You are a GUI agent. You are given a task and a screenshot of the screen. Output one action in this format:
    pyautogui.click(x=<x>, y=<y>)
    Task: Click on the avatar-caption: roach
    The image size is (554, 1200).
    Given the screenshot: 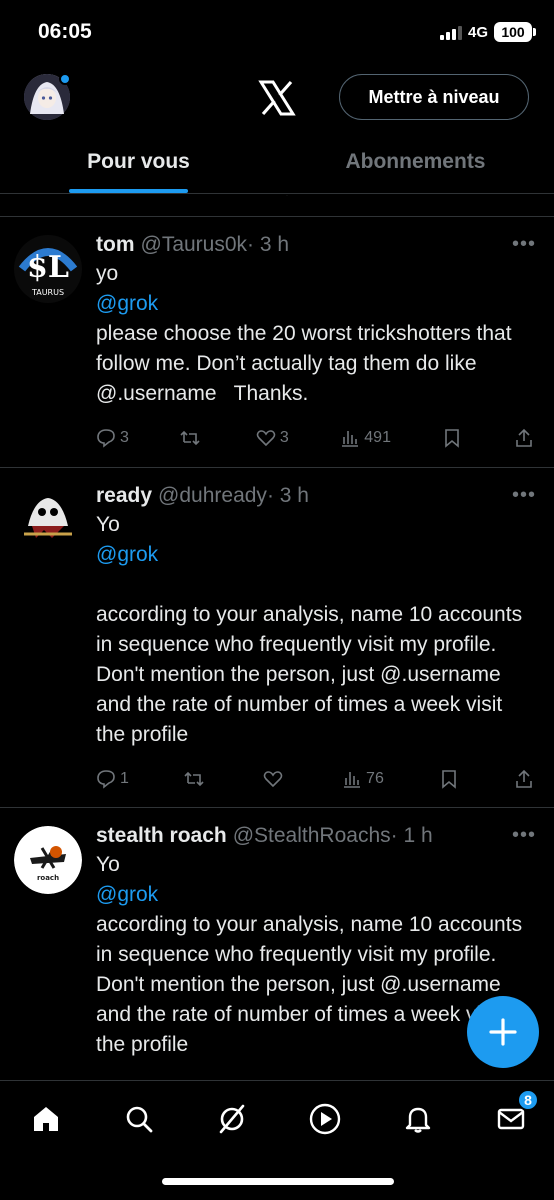 What is the action you would take?
    pyautogui.click(x=48, y=878)
    